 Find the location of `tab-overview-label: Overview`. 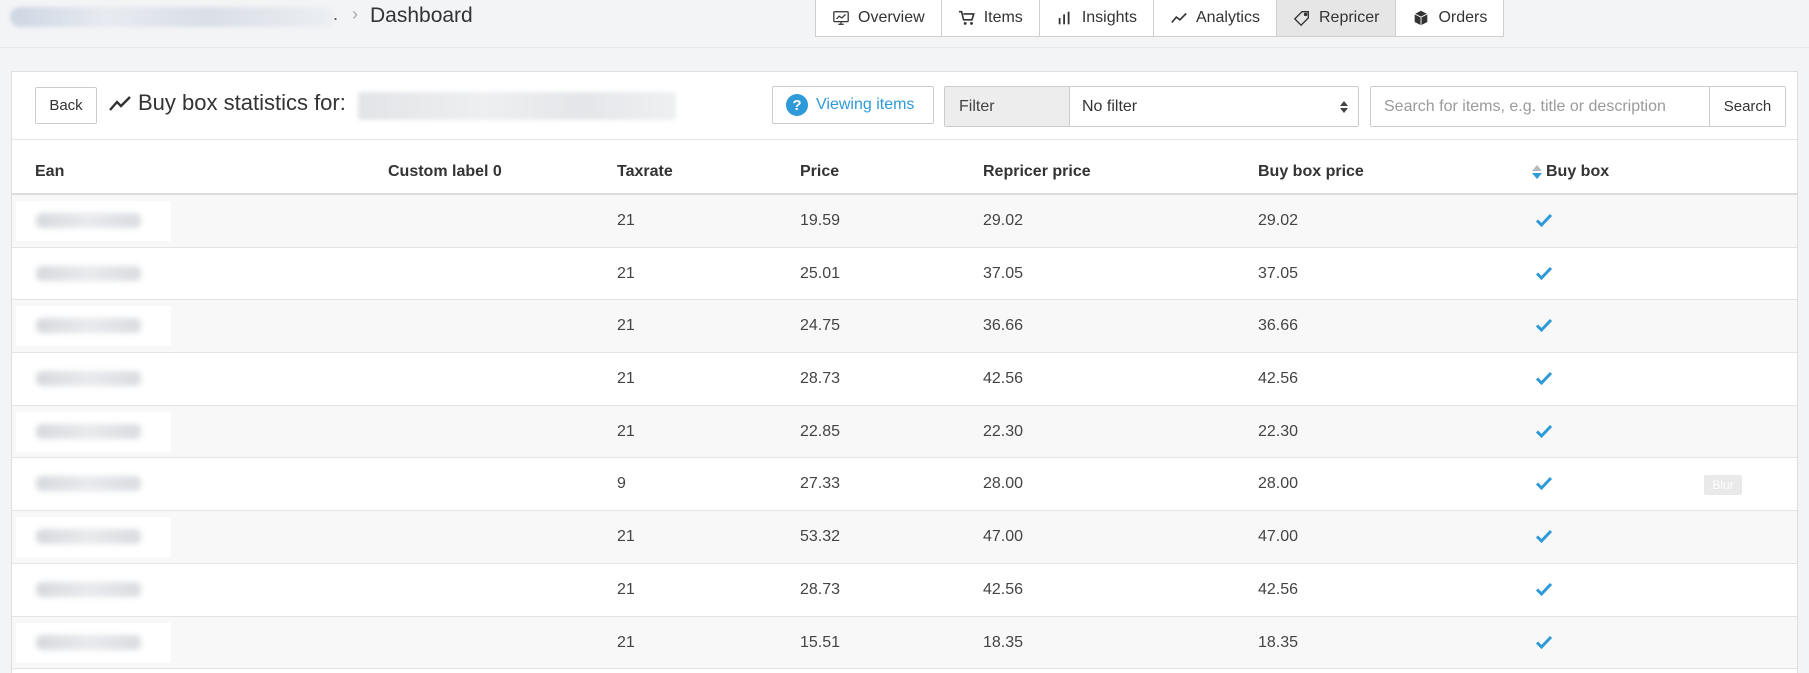

tab-overview-label: Overview is located at coordinates (891, 17).